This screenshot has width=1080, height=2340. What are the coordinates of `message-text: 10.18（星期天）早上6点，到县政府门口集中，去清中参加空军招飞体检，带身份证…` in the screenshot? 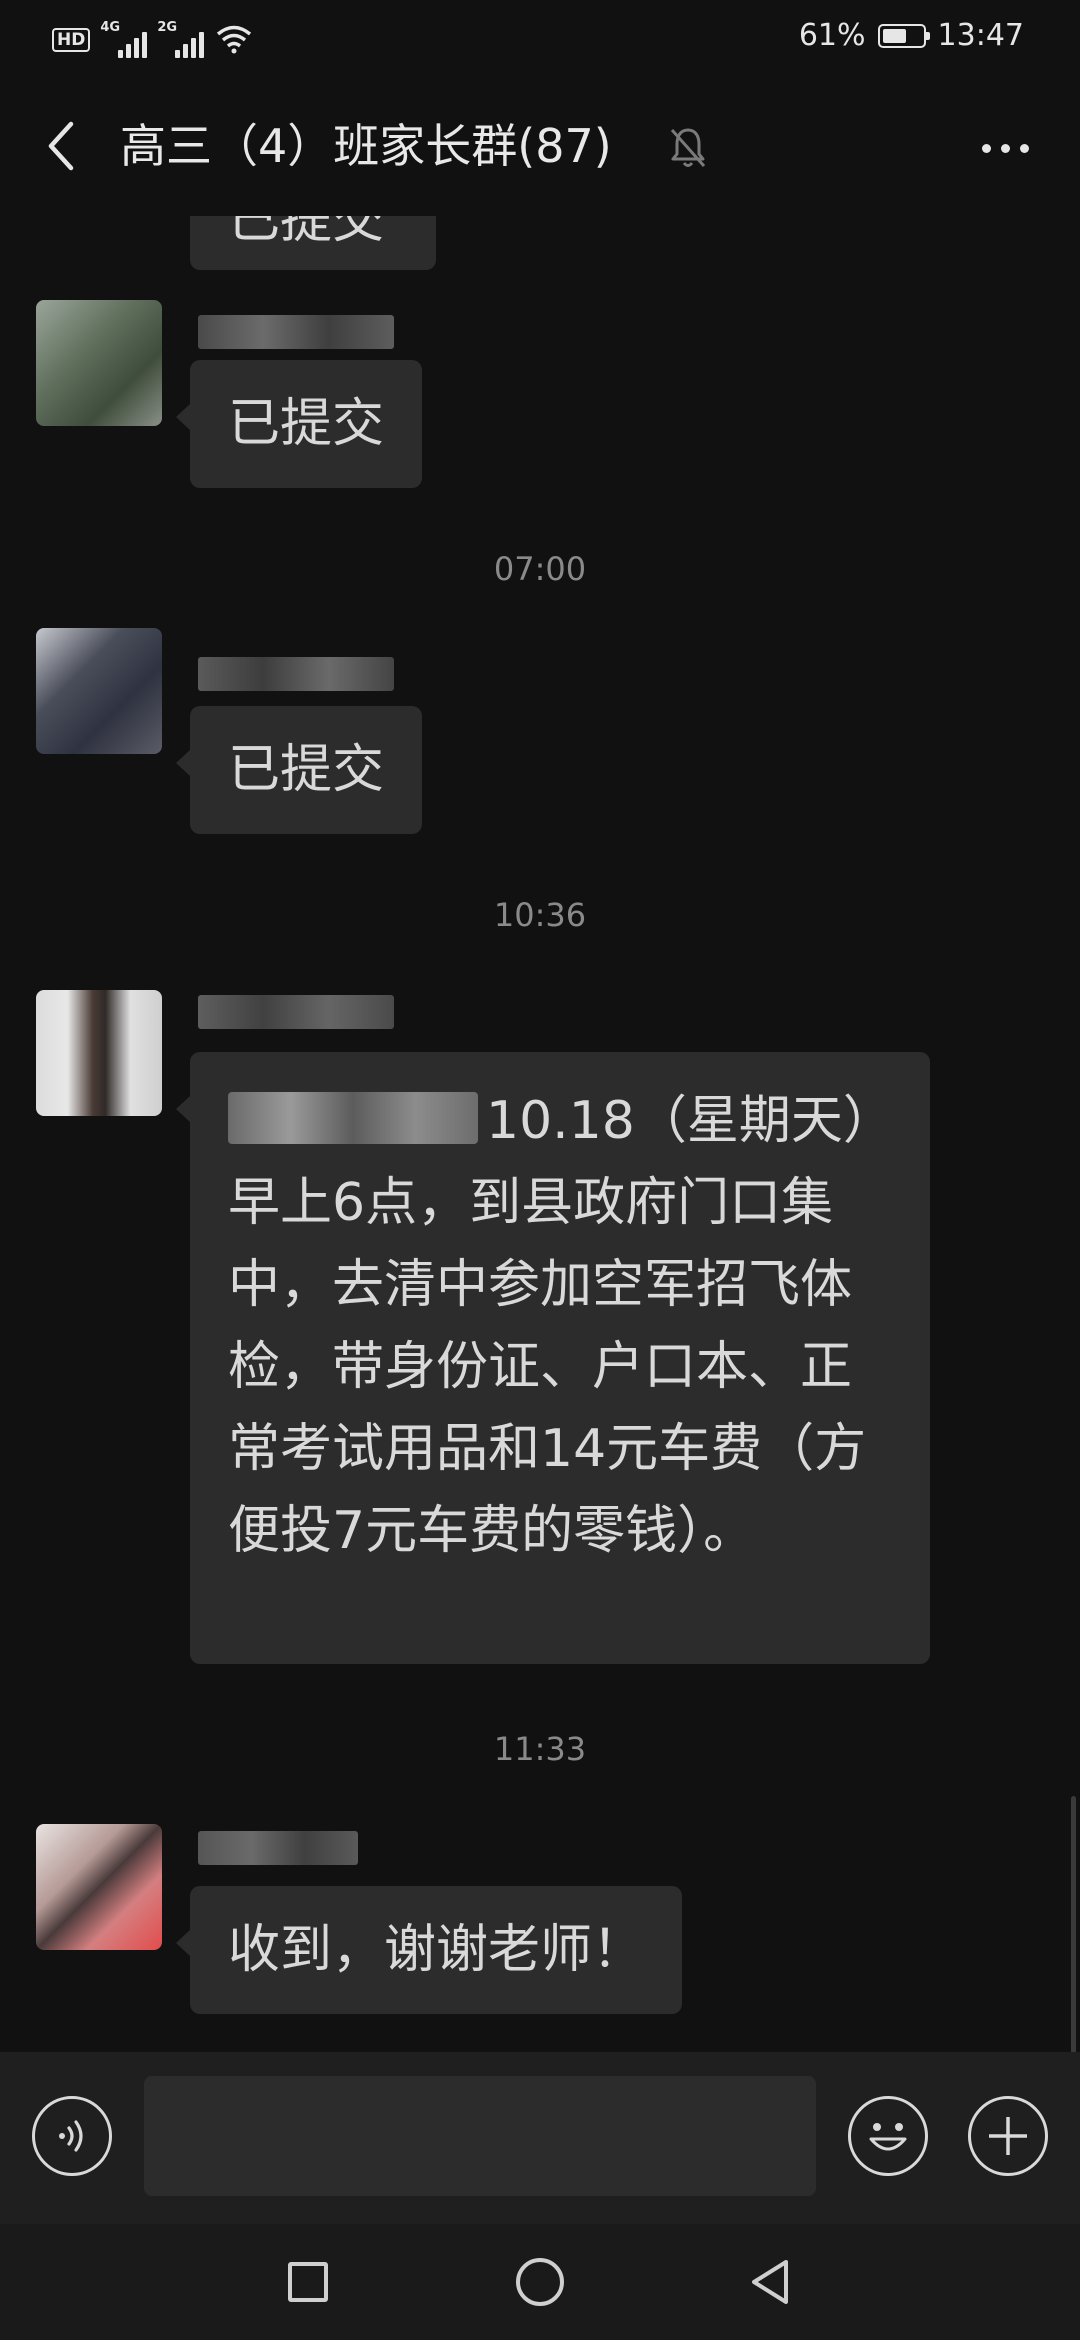 It's located at (548, 1326).